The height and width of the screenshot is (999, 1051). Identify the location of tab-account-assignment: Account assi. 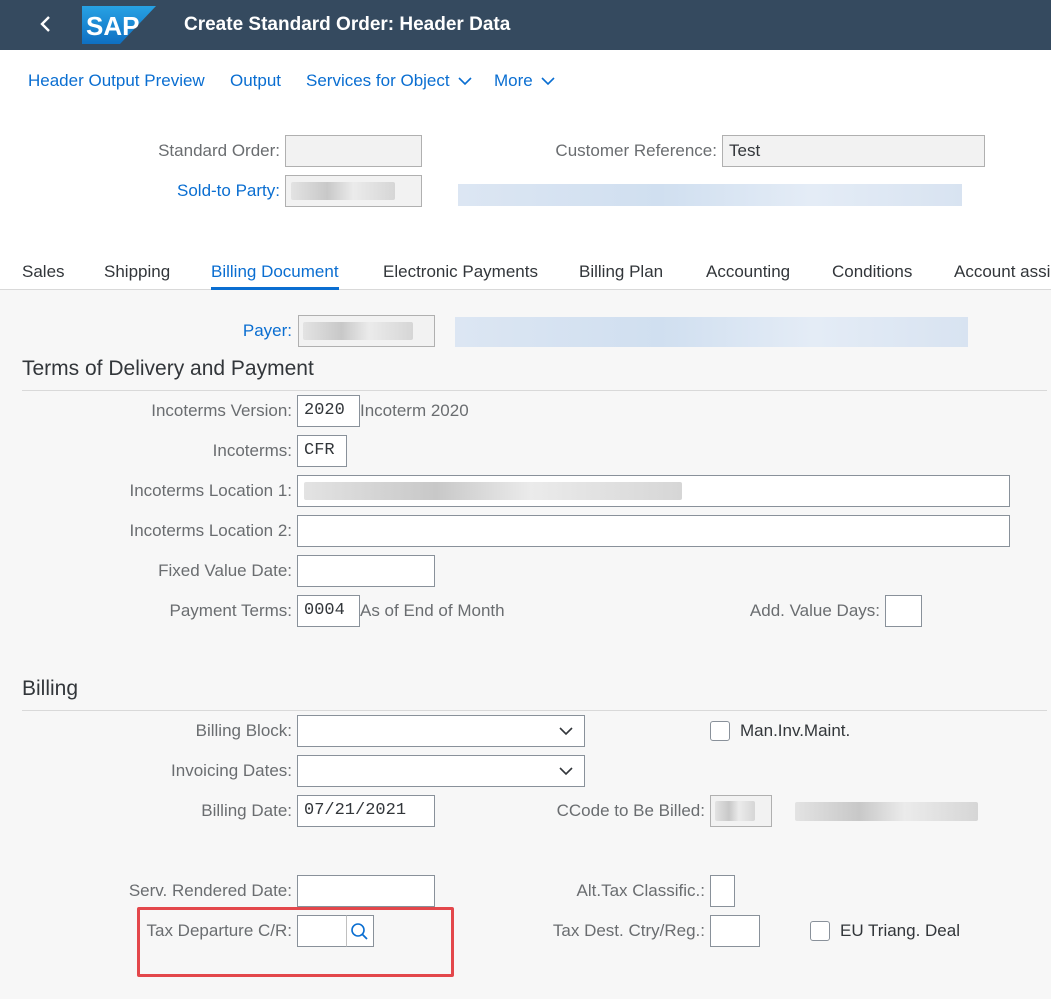
(1002, 272).